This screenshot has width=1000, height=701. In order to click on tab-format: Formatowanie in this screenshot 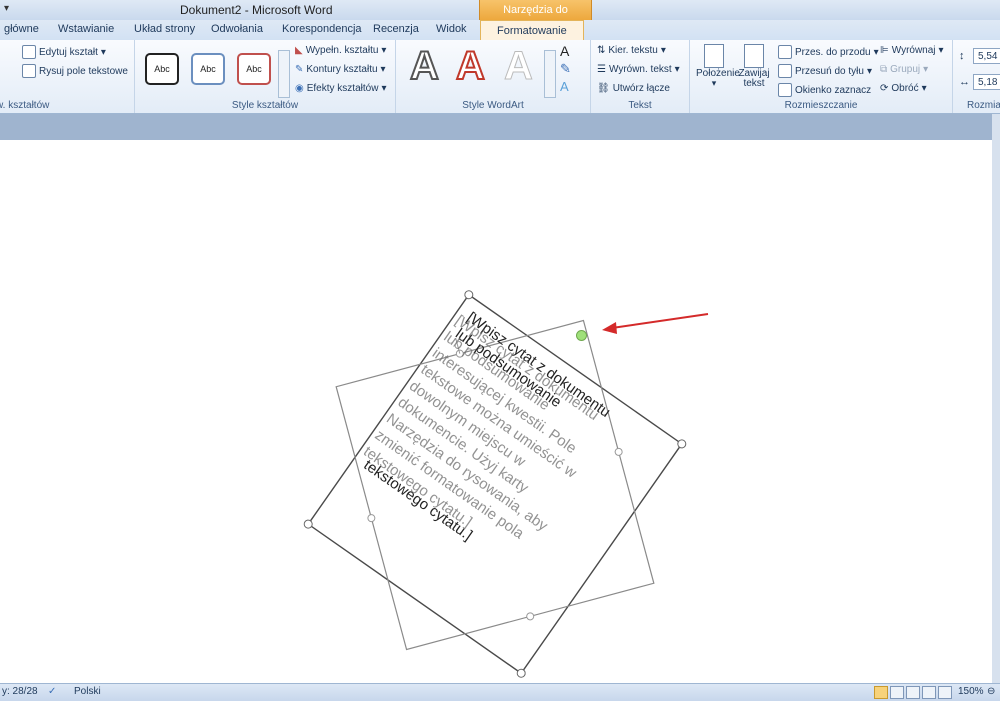, I will do `click(532, 30)`.